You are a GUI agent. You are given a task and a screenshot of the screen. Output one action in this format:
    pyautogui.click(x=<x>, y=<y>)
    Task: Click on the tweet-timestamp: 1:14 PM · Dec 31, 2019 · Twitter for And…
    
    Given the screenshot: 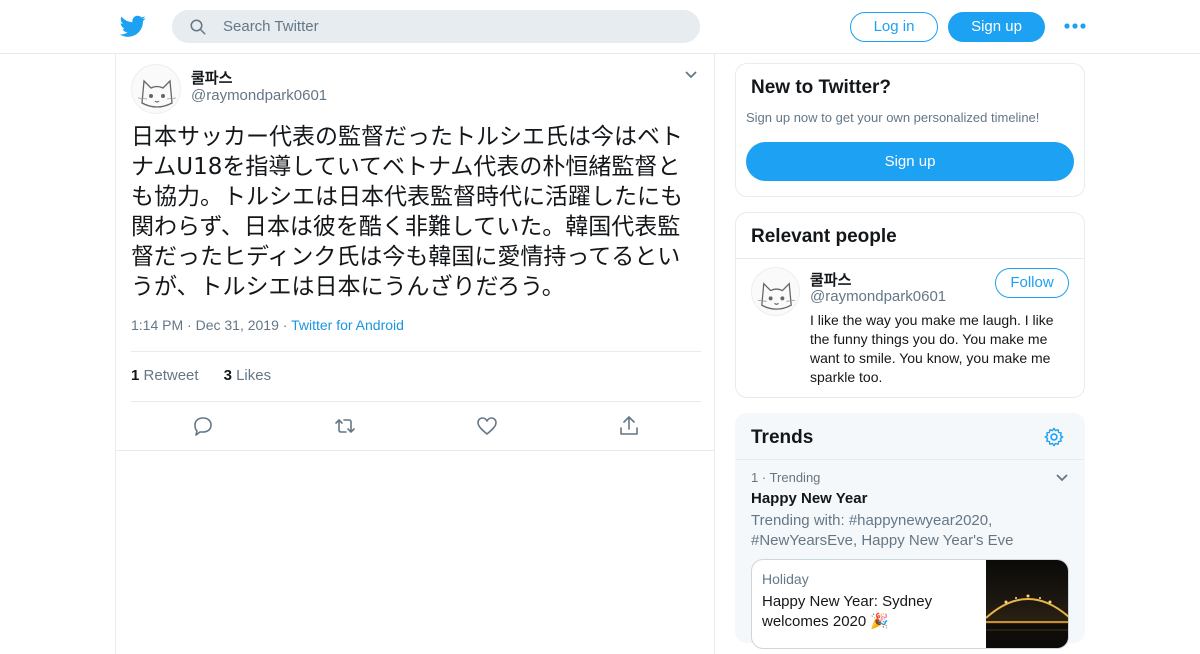 What is the action you would take?
    pyautogui.click(x=267, y=325)
    